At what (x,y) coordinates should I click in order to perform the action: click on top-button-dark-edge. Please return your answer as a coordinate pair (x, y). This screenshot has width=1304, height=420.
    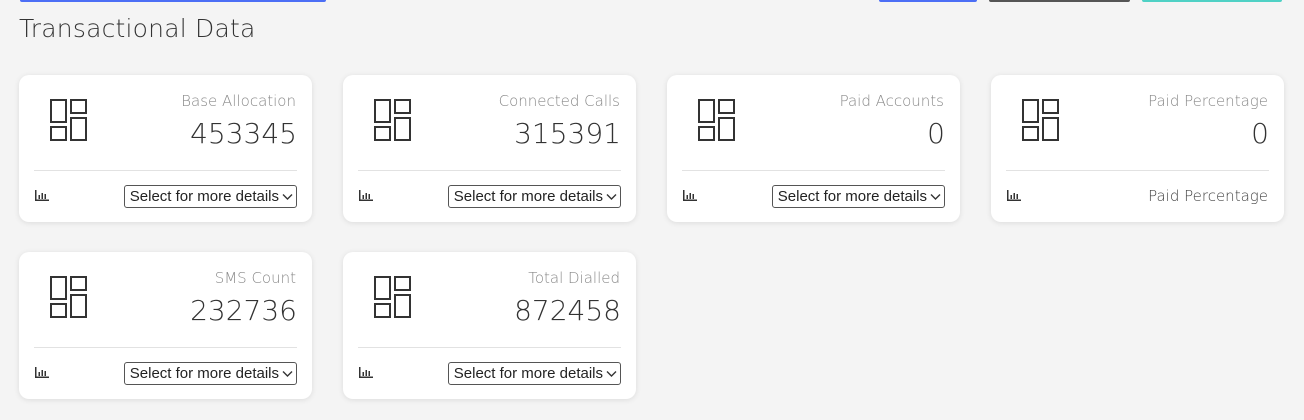
    Looking at the image, I should click on (1059, 1).